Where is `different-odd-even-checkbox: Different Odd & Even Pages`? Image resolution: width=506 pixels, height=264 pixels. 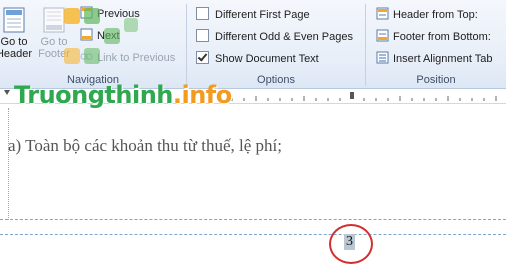 different-odd-even-checkbox: Different Odd & Even Pages is located at coordinates (274, 37).